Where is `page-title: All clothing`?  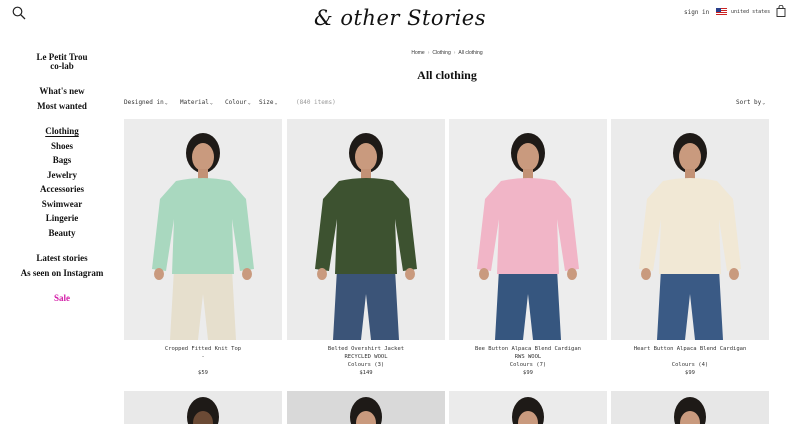
page-title: All clothing is located at coordinates (447, 75).